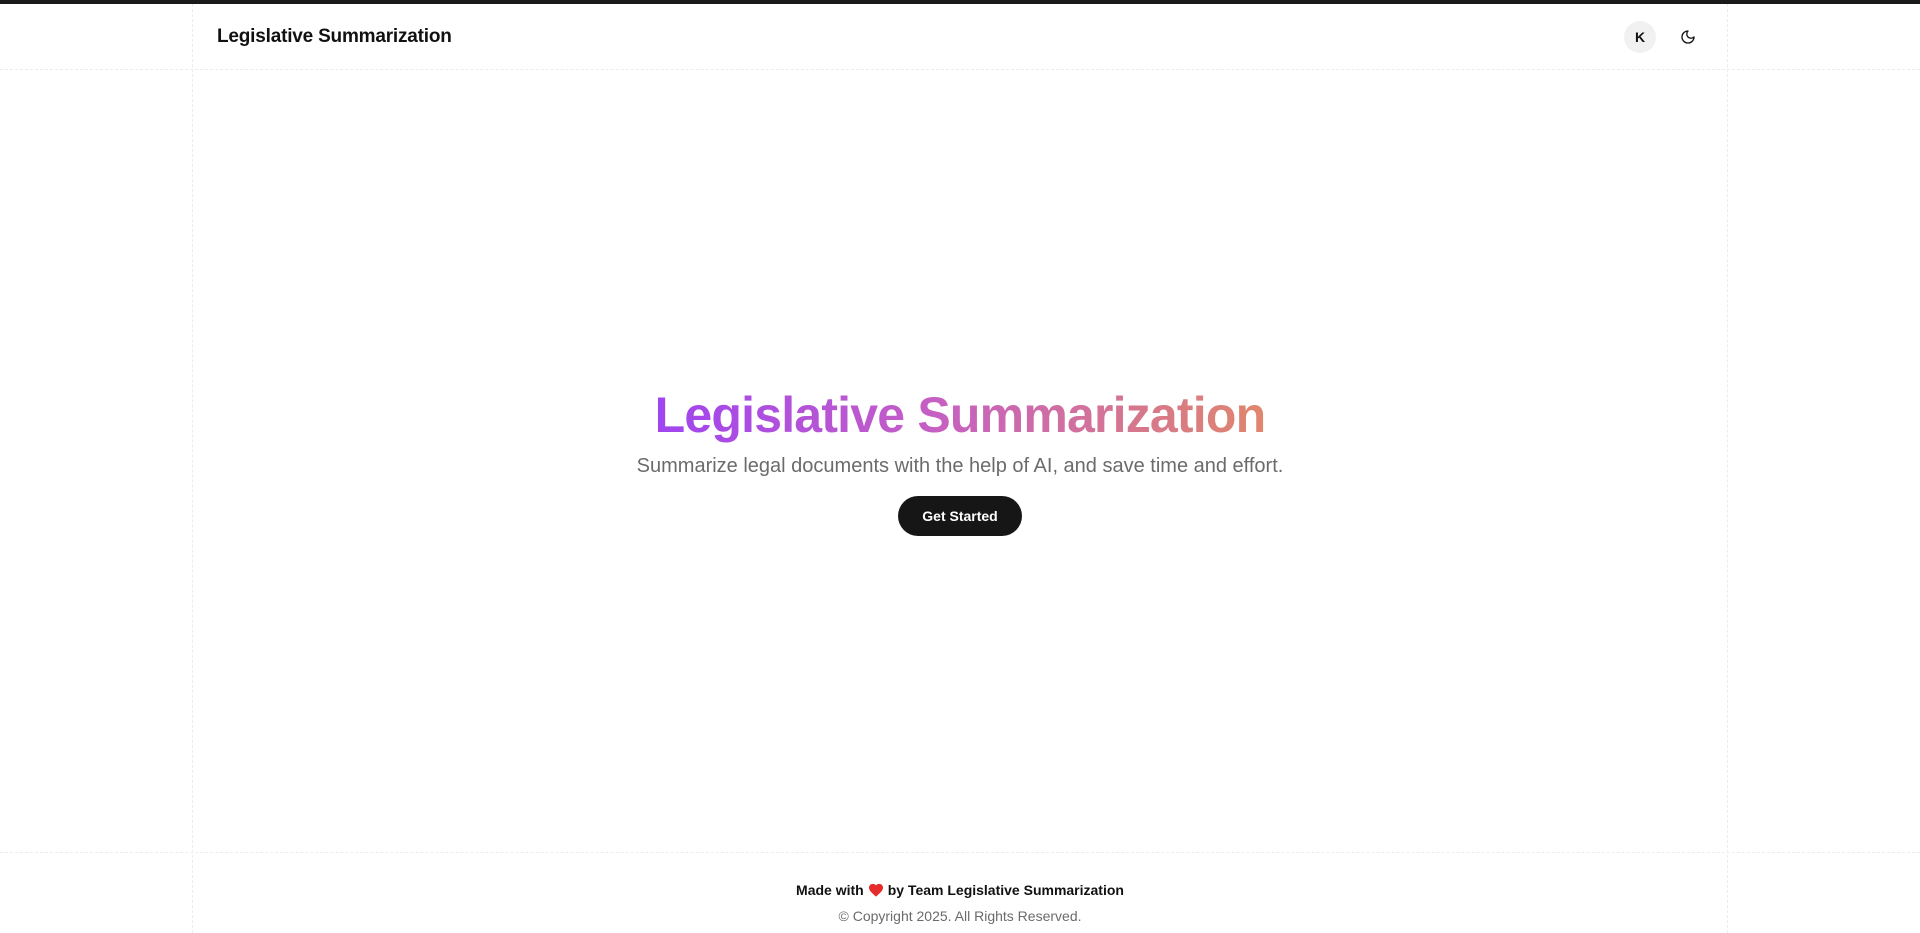 The image size is (1920, 933). Describe the element at coordinates (960, 516) in the screenshot. I see `get-started-button: Get Started` at that location.